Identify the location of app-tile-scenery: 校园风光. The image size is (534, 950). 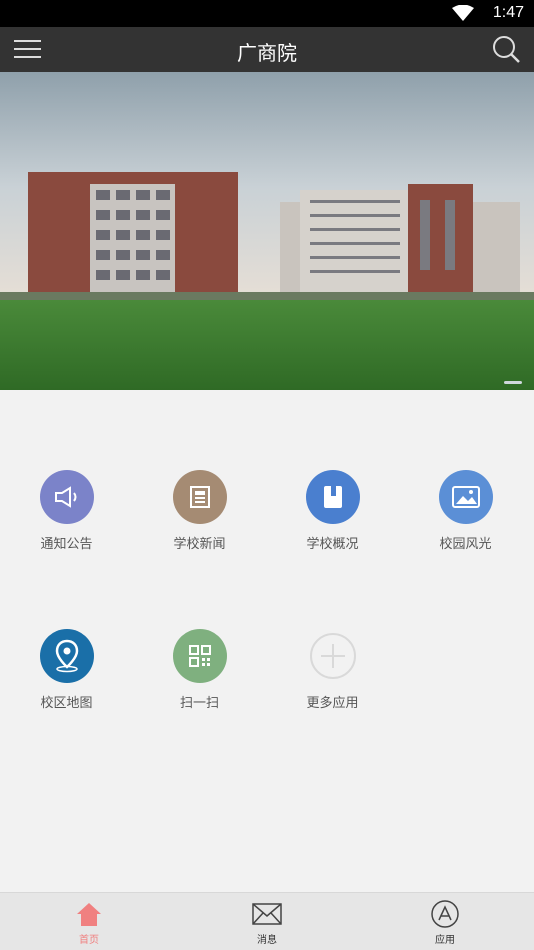
(465, 511).